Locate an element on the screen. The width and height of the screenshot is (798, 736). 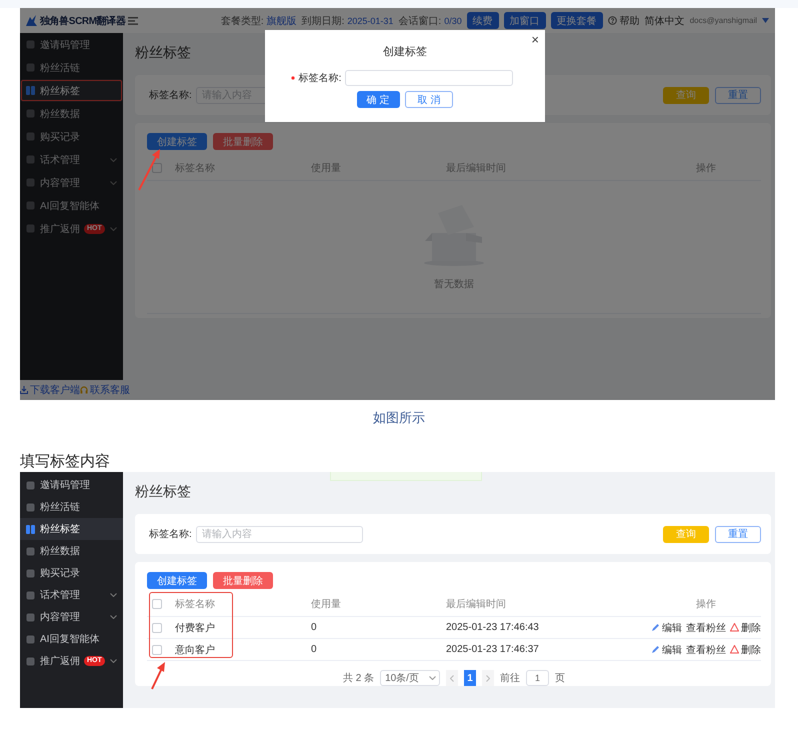
headset-icon is located at coordinates (84, 390).